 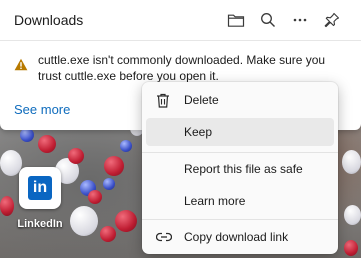 I want to click on linkedin-logo-icon: in, so click(x=40, y=188).